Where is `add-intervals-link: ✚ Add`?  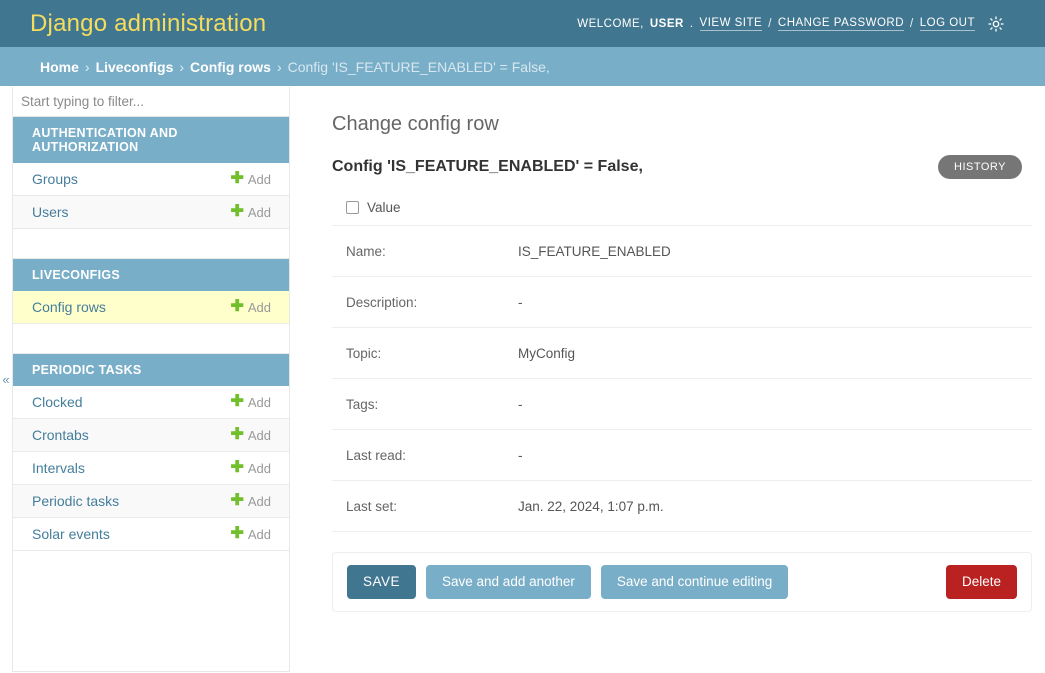 add-intervals-link: ✚ Add is located at coordinates (250, 468).